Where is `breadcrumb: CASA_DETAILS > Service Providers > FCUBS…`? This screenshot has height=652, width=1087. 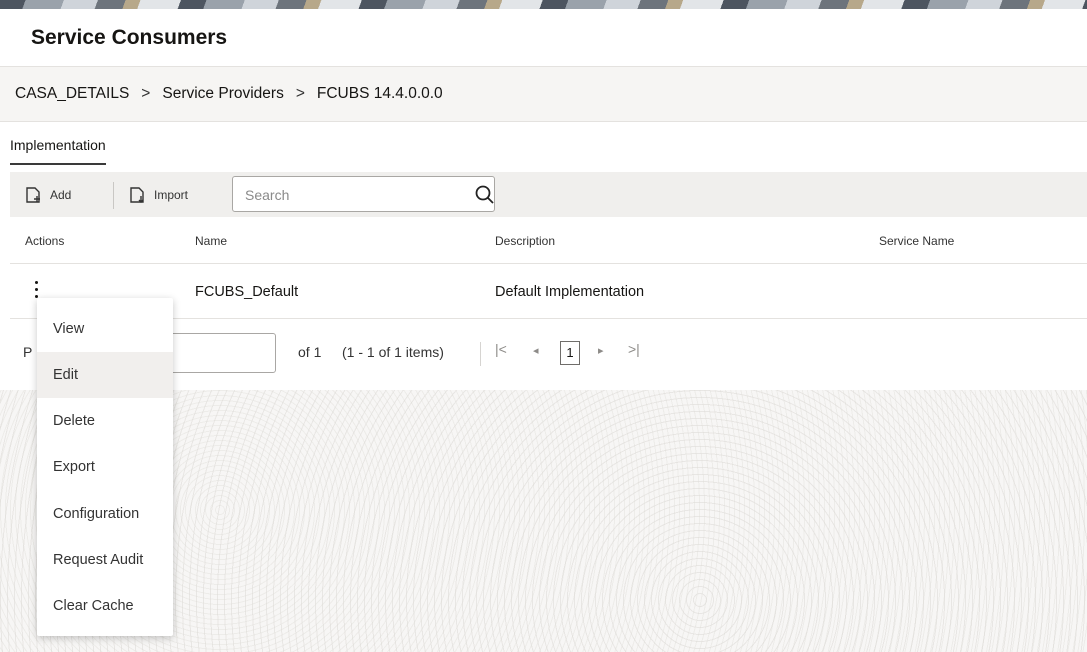
breadcrumb: CASA_DETAILS > Service Providers > FCUBS… is located at coordinates (543, 94).